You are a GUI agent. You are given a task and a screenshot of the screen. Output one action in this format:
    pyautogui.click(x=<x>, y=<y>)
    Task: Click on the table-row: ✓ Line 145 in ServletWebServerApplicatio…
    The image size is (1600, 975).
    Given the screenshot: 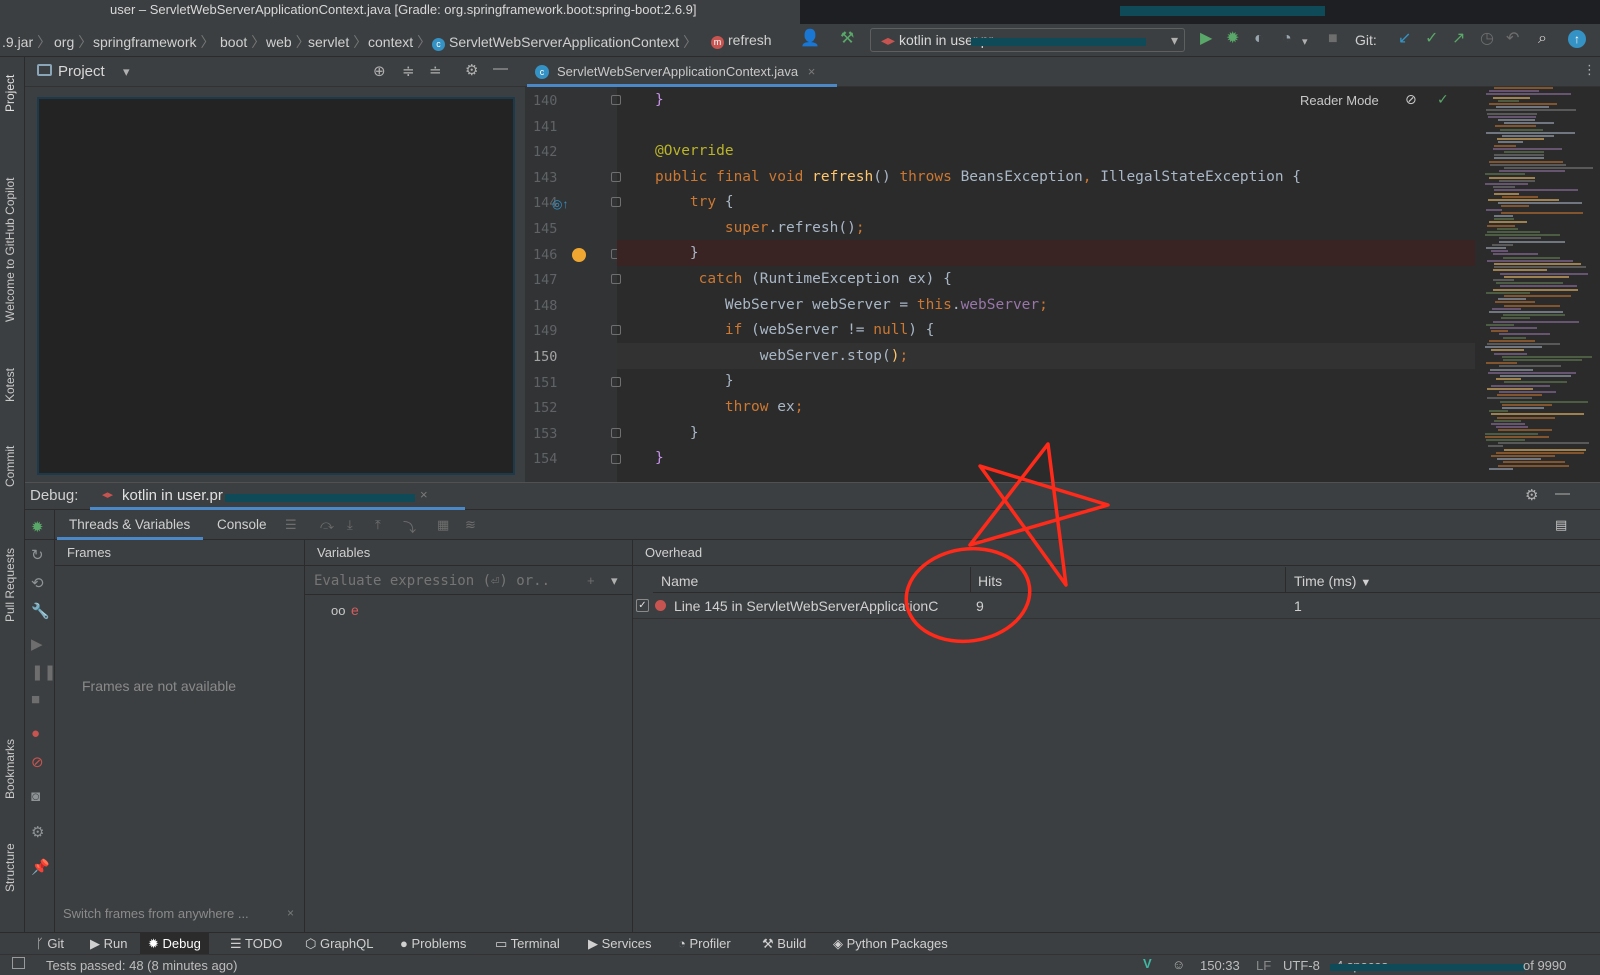 What is the action you would take?
    pyautogui.click(x=1116, y=606)
    